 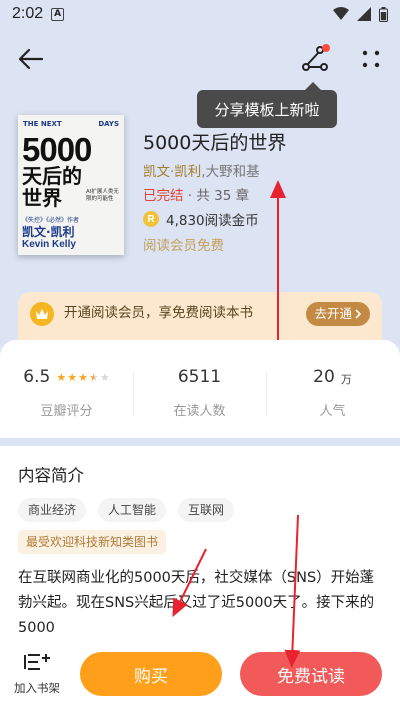 I want to click on status-time: 2:02, so click(x=28, y=13).